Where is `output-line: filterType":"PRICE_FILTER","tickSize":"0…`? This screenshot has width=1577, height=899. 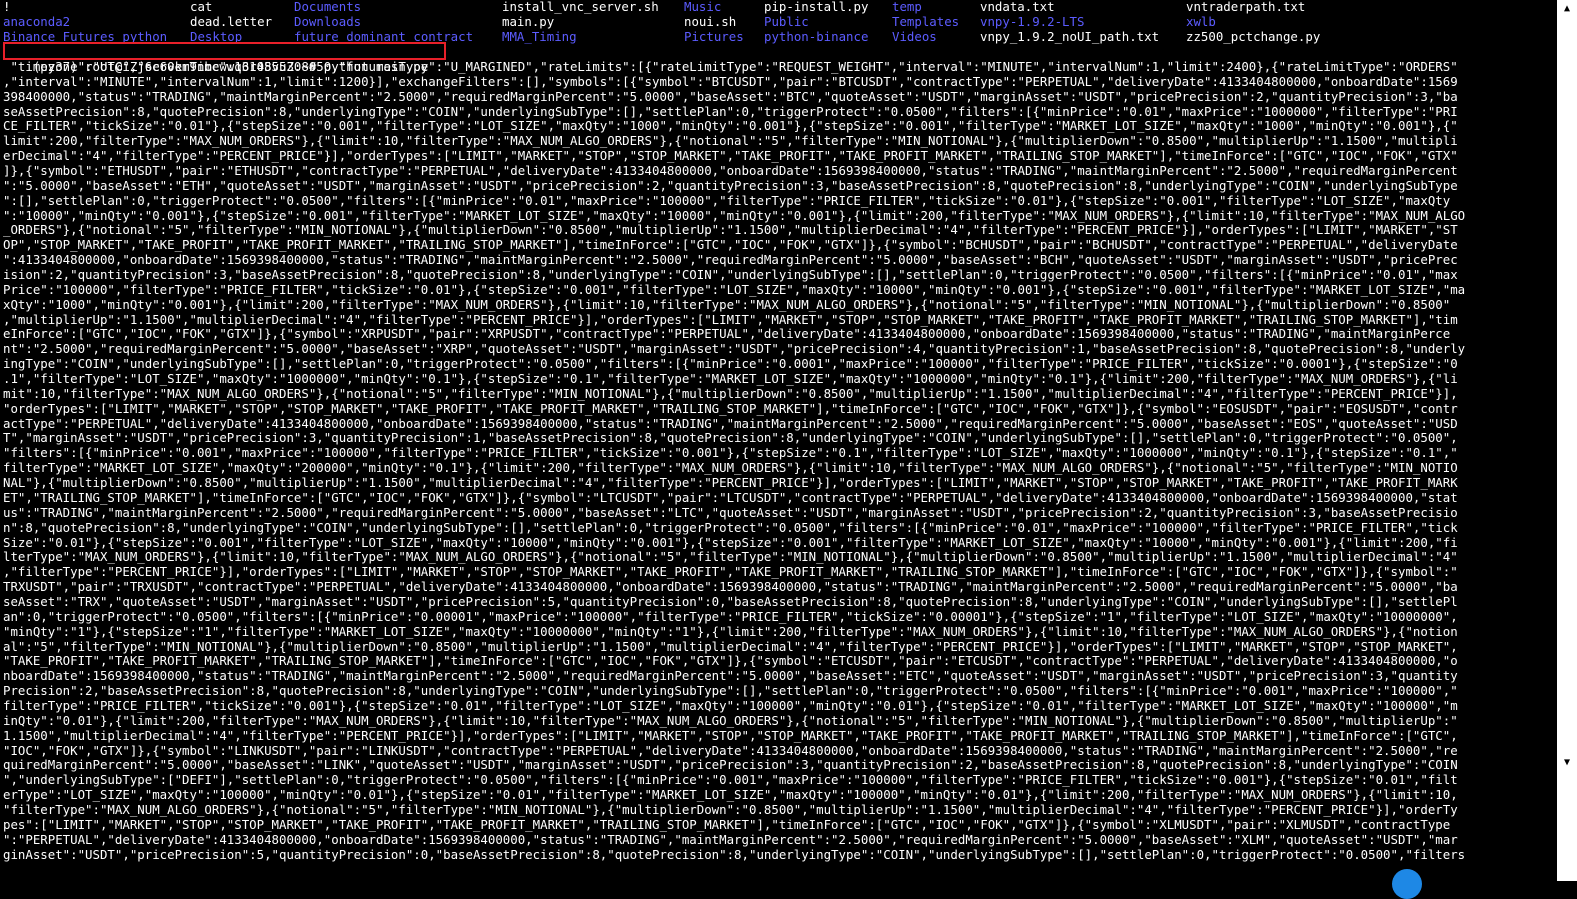 output-line: filterType":"PRICE_FILTER","tickSize":"0… is located at coordinates (730, 705).